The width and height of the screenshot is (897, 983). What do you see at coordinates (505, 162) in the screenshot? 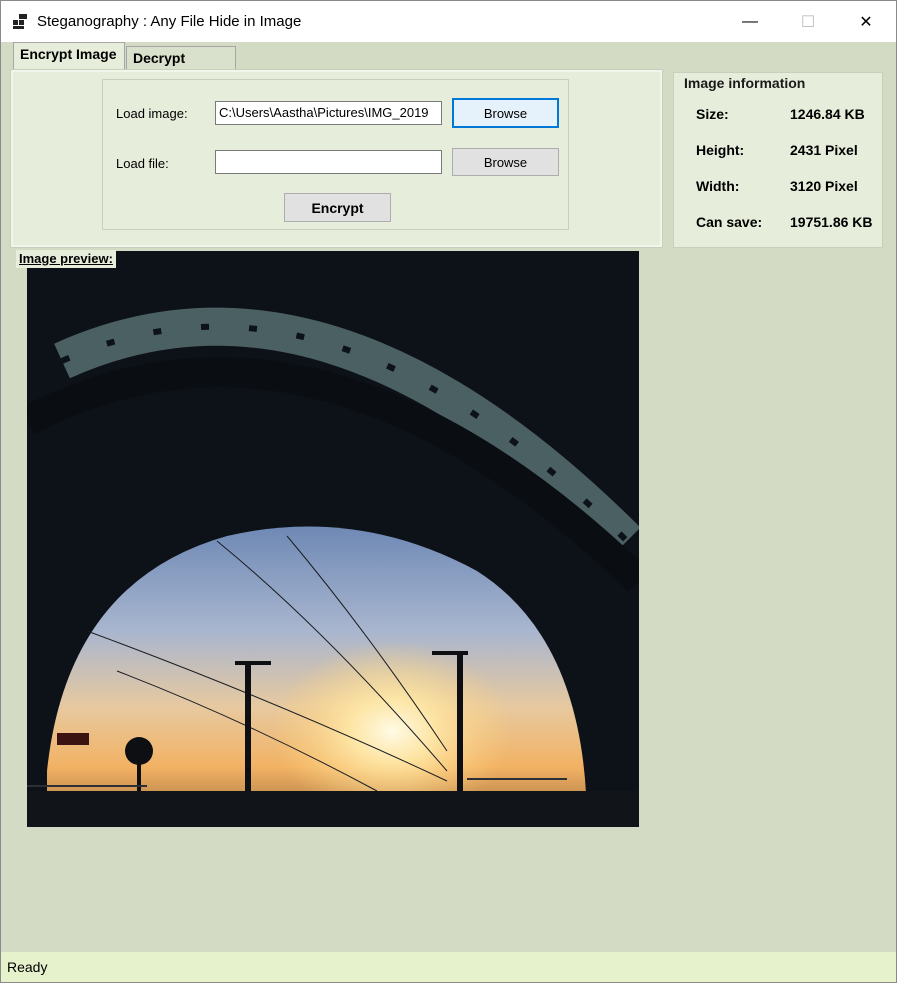
I see `browse-file-button: Browse` at bounding box center [505, 162].